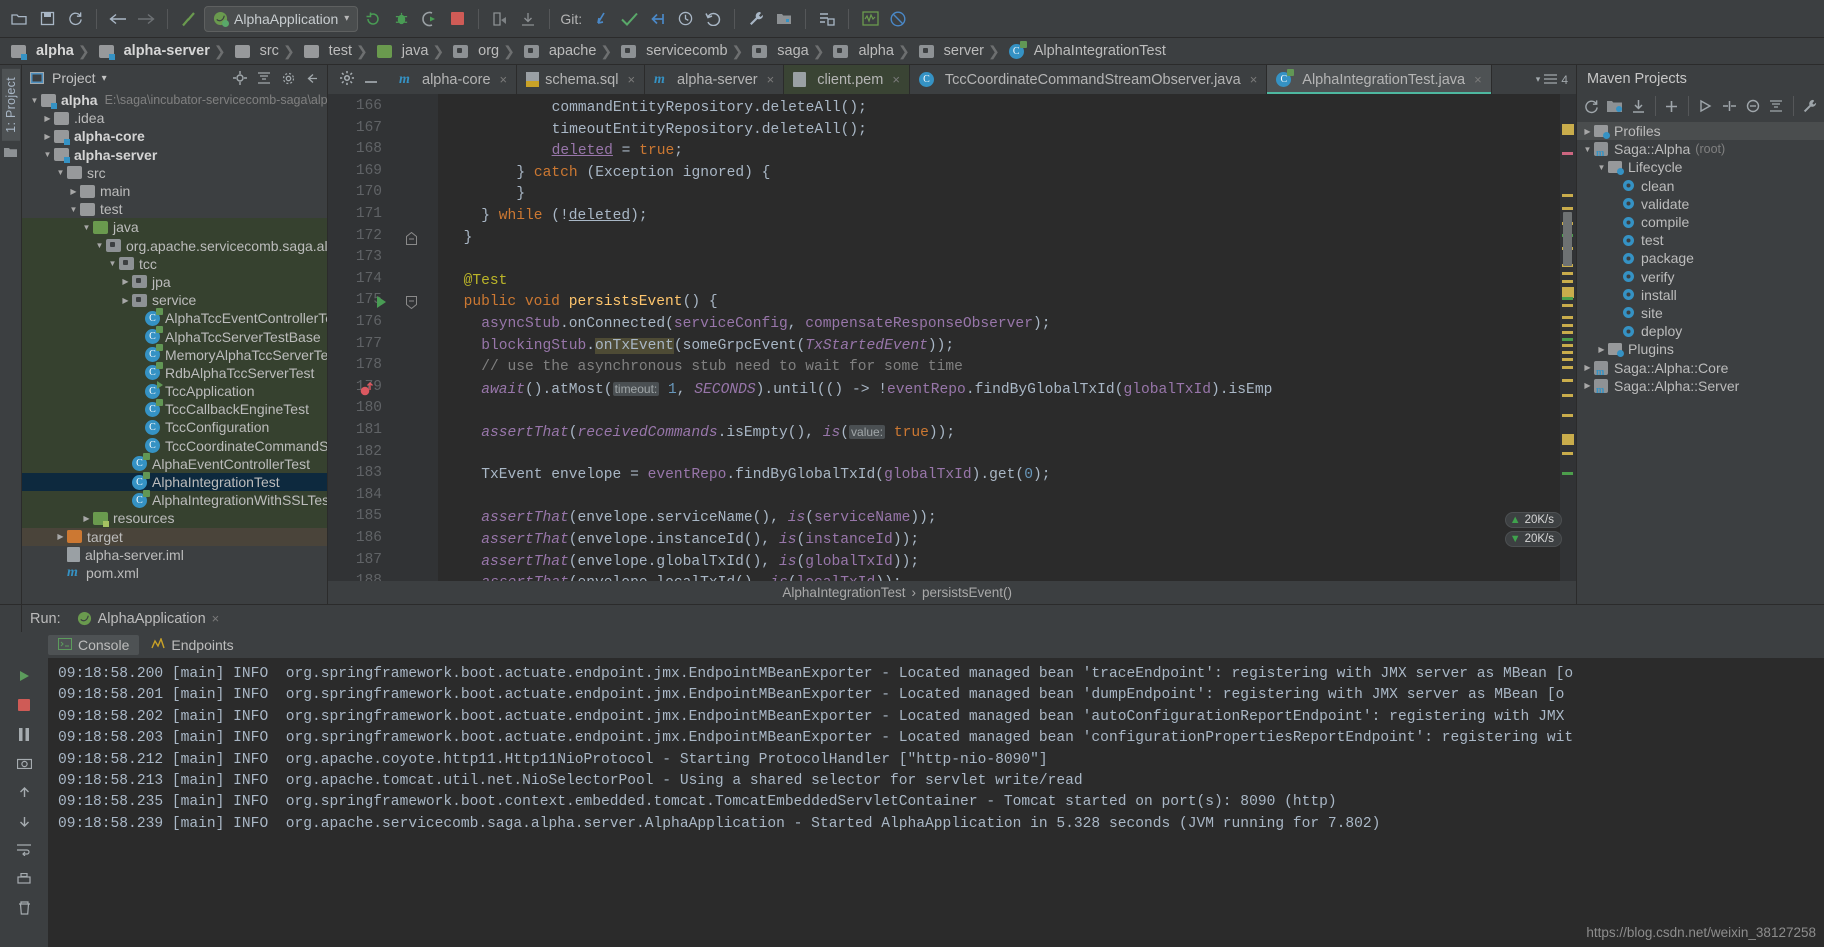 The height and width of the screenshot is (947, 1824). I want to click on breadcrumb-item-server: server, so click(950, 51).